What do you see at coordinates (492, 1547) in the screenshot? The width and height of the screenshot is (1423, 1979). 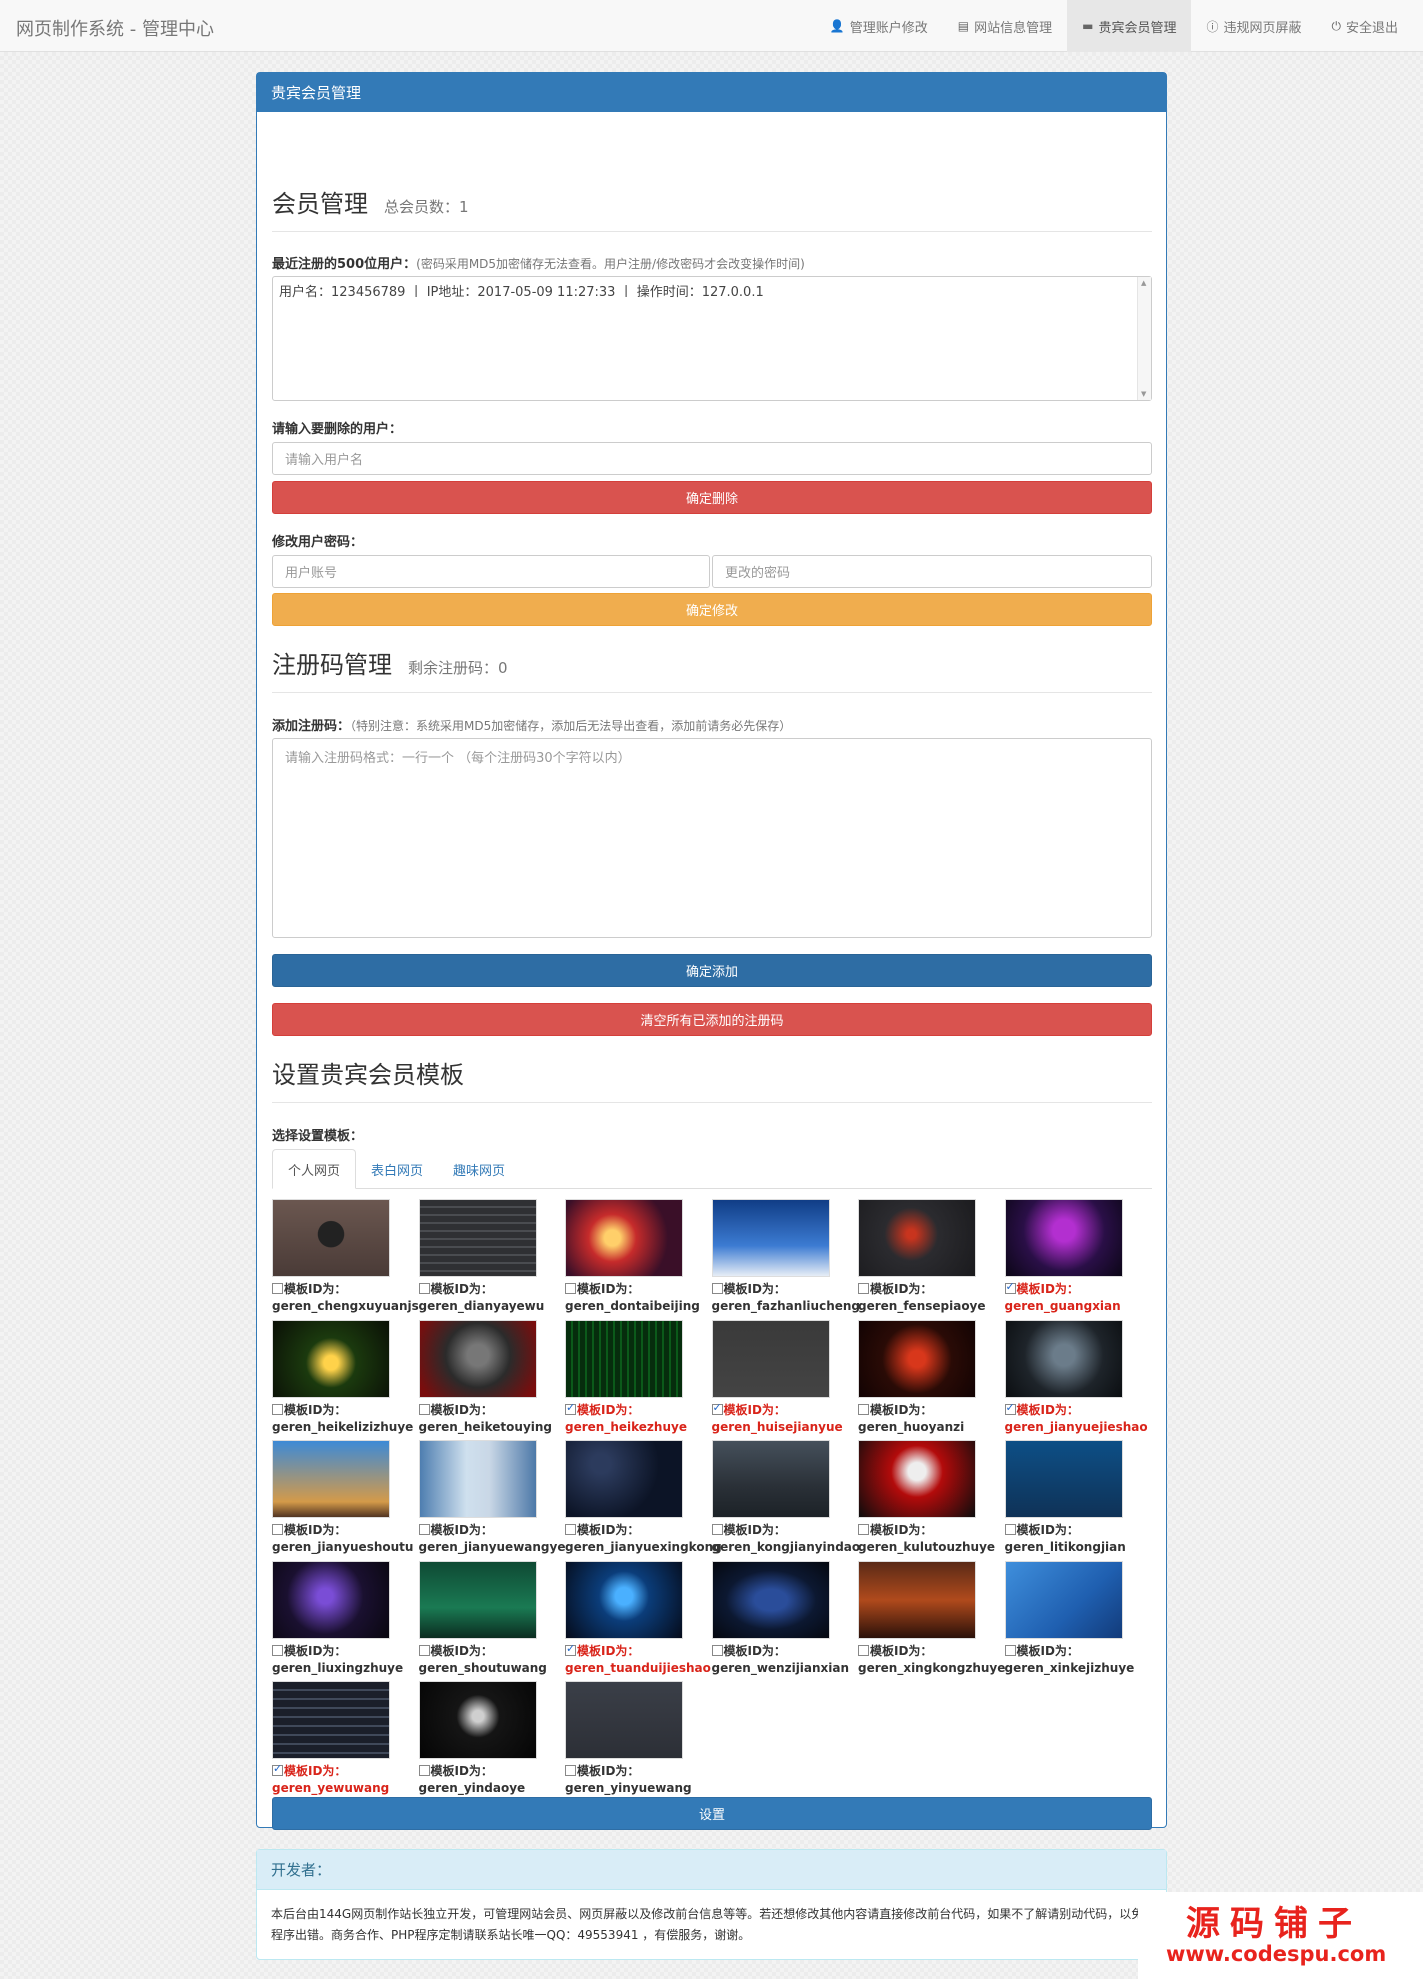 I see `template-id-value: geren_jianyuewangye` at bounding box center [492, 1547].